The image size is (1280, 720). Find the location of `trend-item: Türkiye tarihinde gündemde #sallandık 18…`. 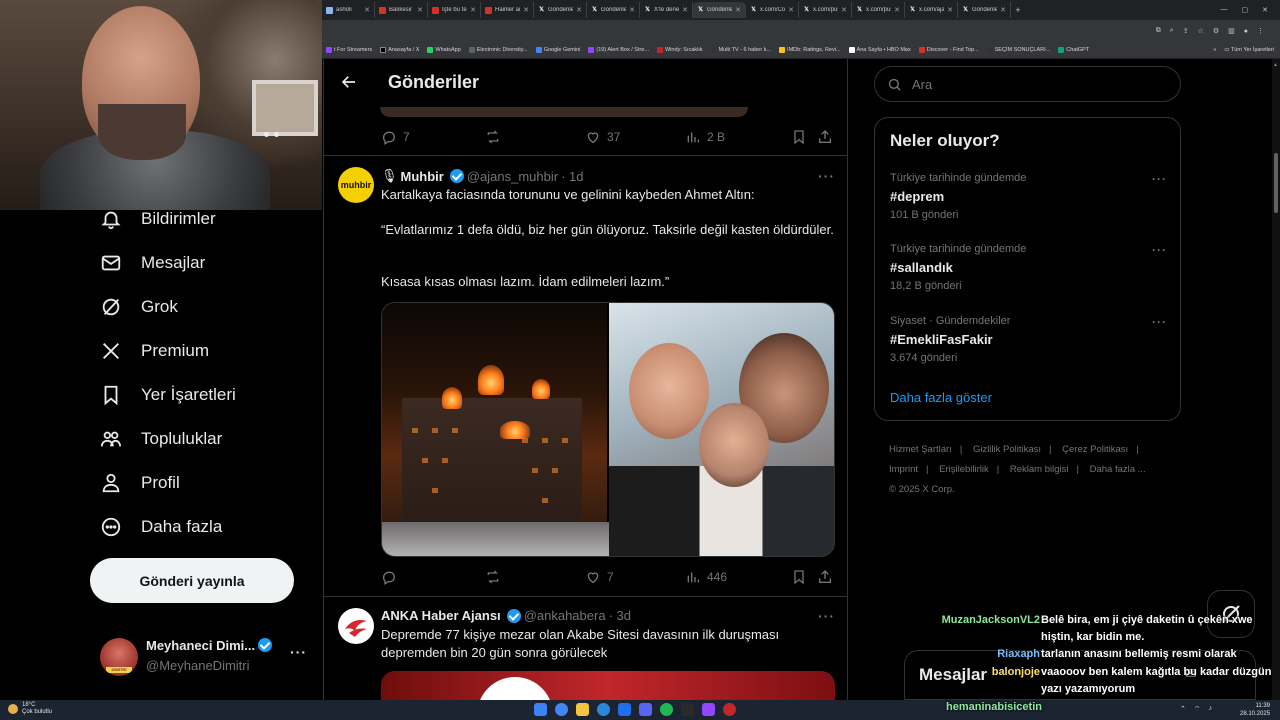

trend-item: Türkiye tarihinde gündemde #sallandık 18… is located at coordinates (1030, 267).